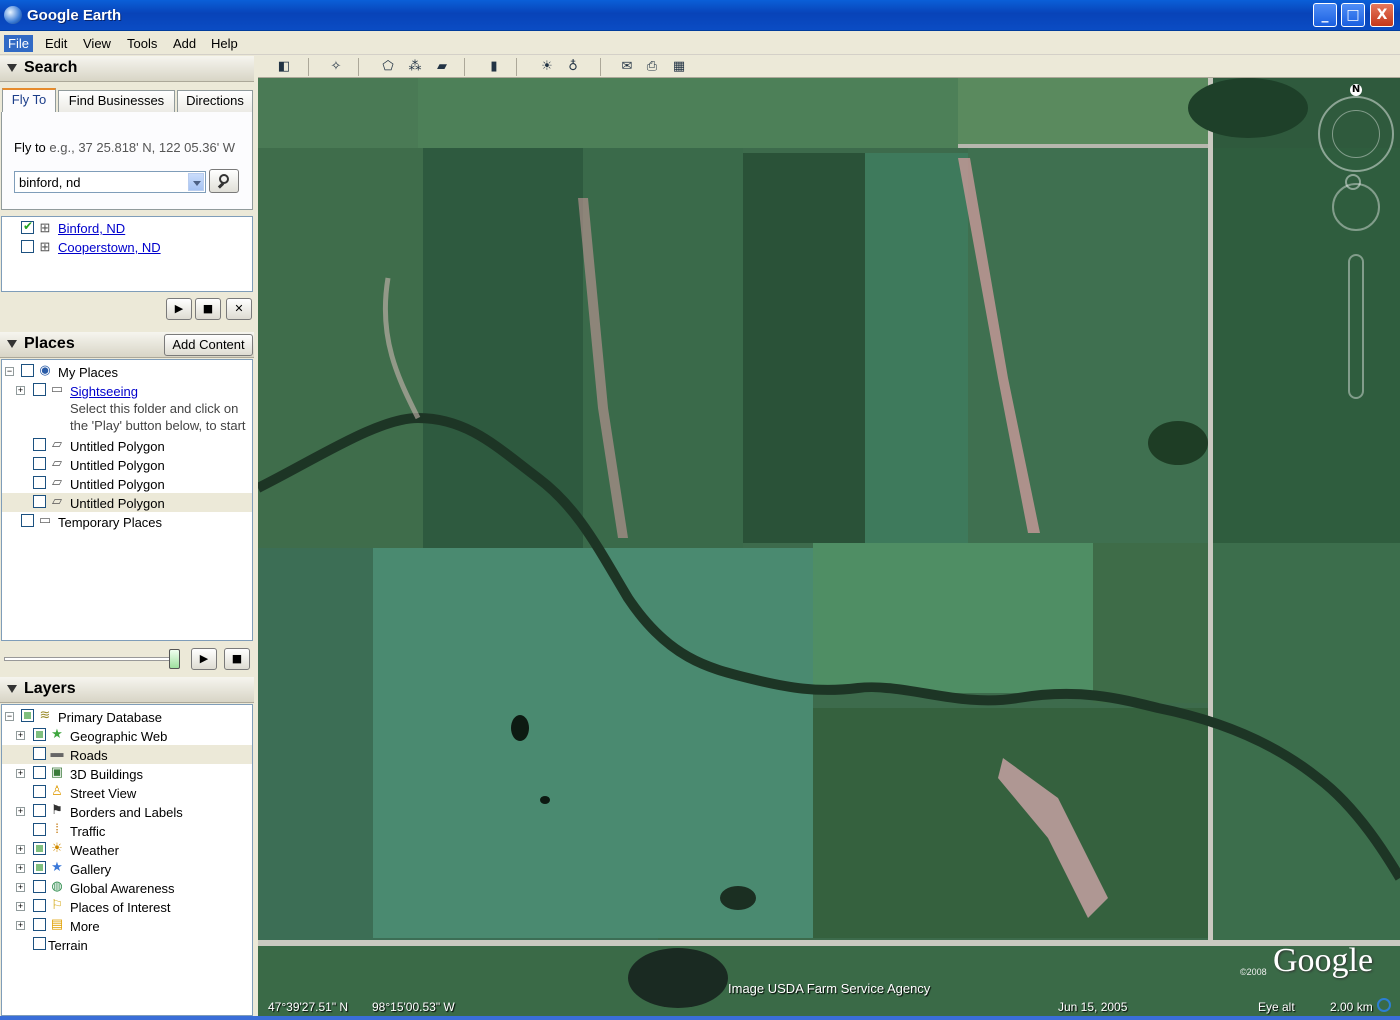  What do you see at coordinates (239, 309) in the screenshot?
I see `clear-results-button: ✕` at bounding box center [239, 309].